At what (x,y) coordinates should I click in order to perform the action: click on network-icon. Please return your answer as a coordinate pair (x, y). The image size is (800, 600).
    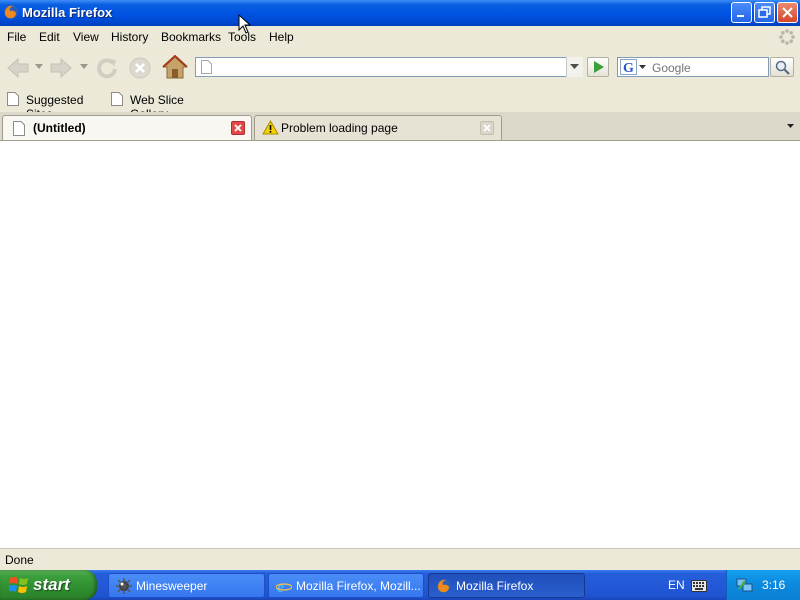
    Looking at the image, I should click on (745, 585).